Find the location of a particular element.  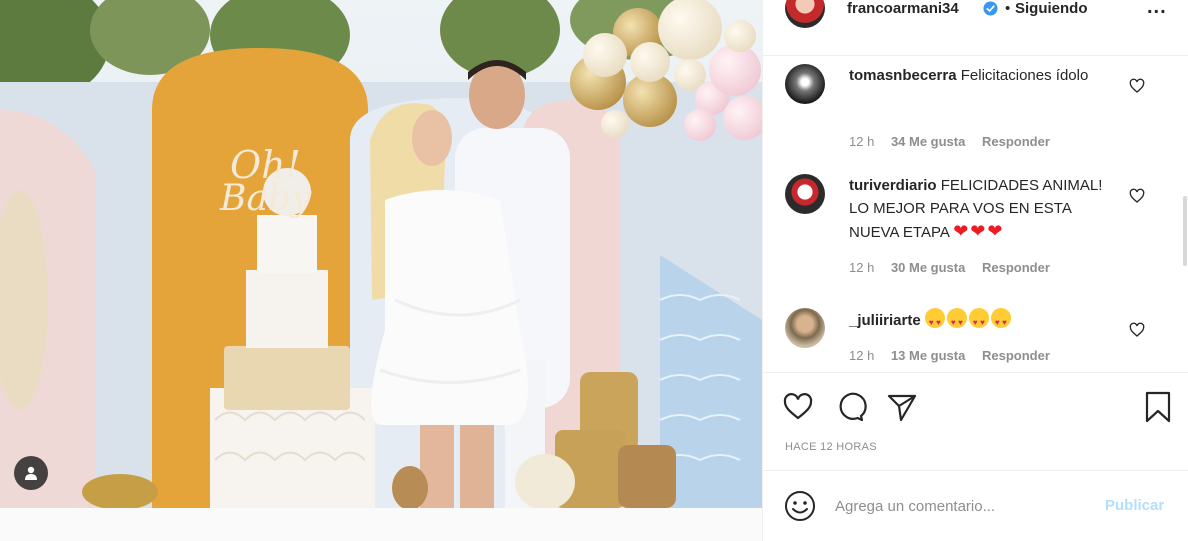

publish-button: Publicar is located at coordinates (1134, 505).